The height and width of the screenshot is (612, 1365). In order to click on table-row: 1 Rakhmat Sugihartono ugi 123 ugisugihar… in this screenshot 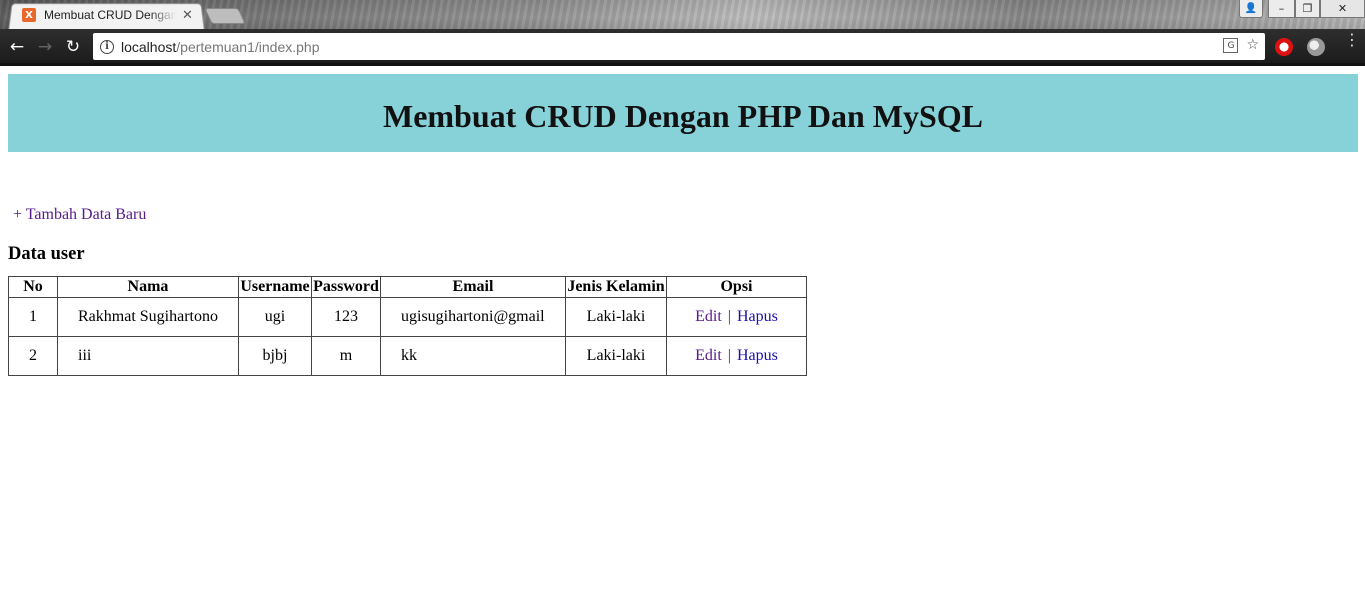, I will do `click(407, 317)`.